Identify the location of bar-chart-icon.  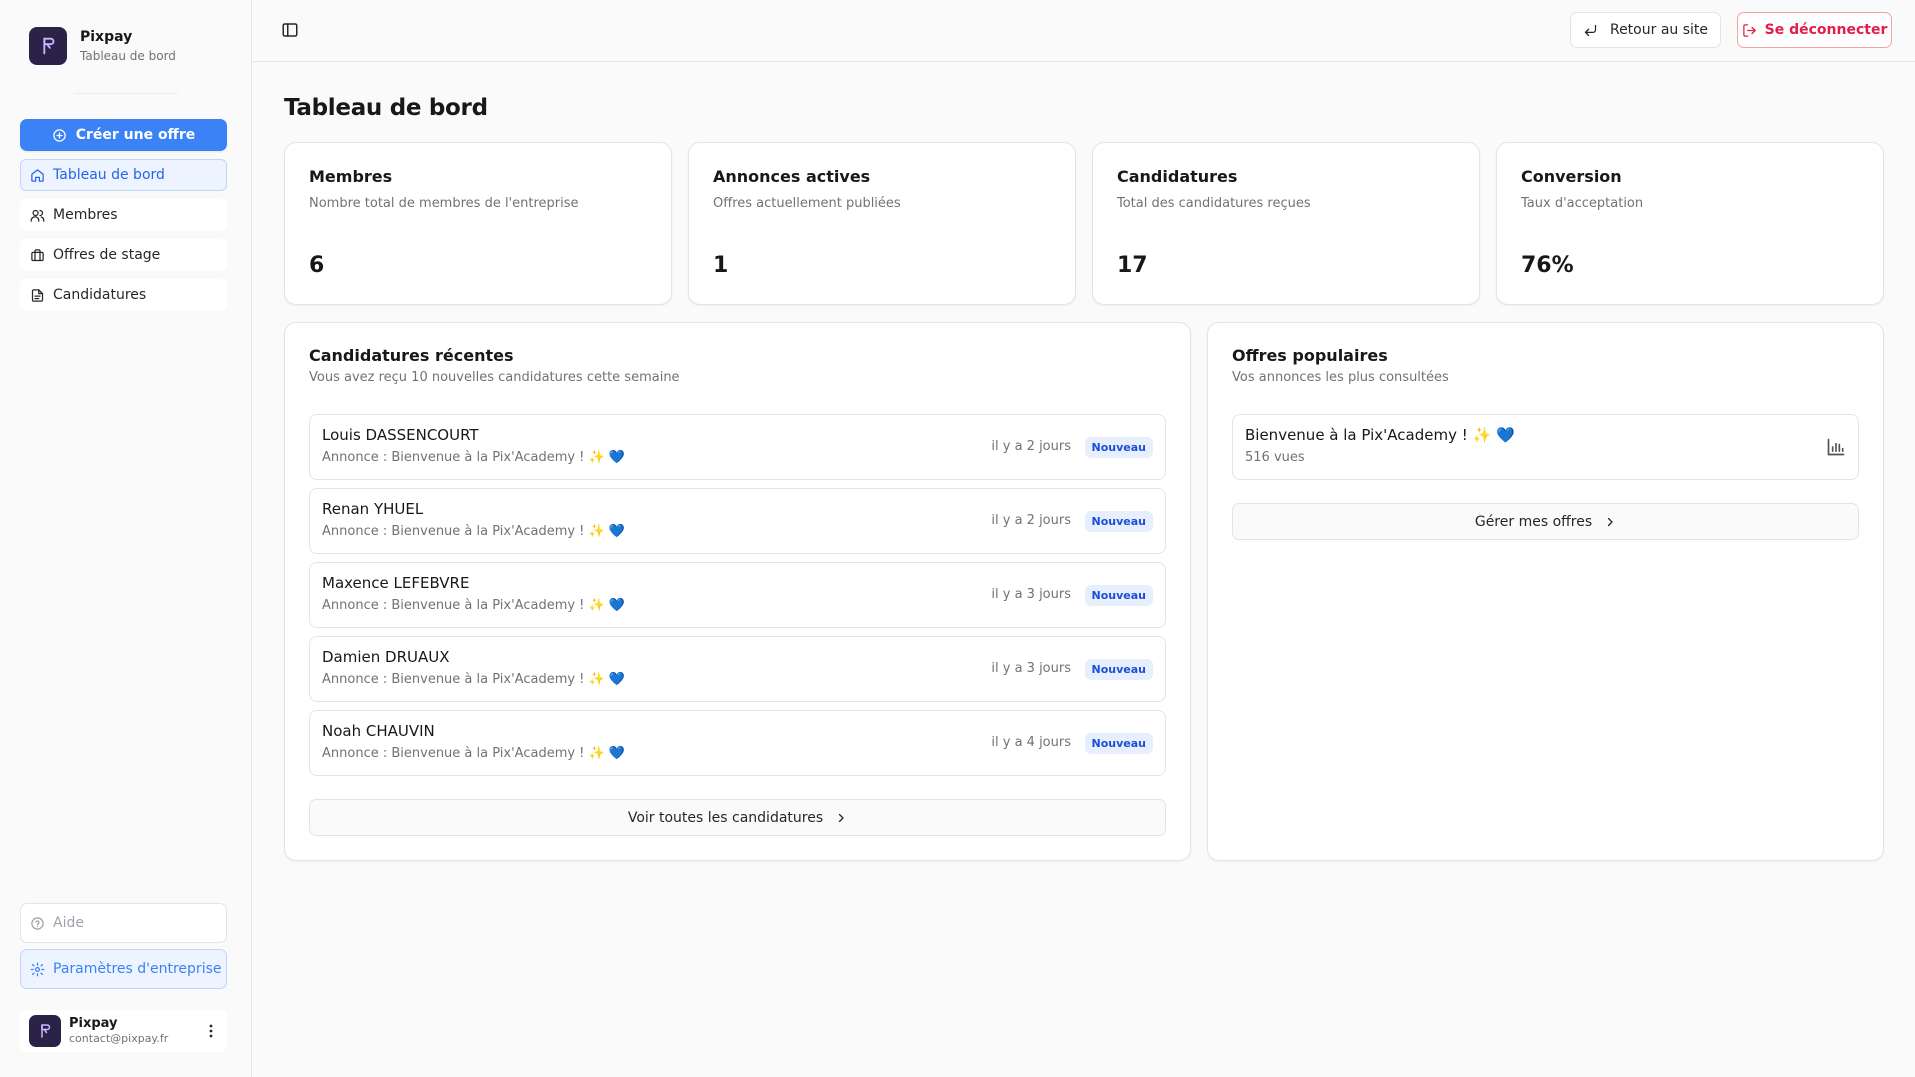
(1836, 447).